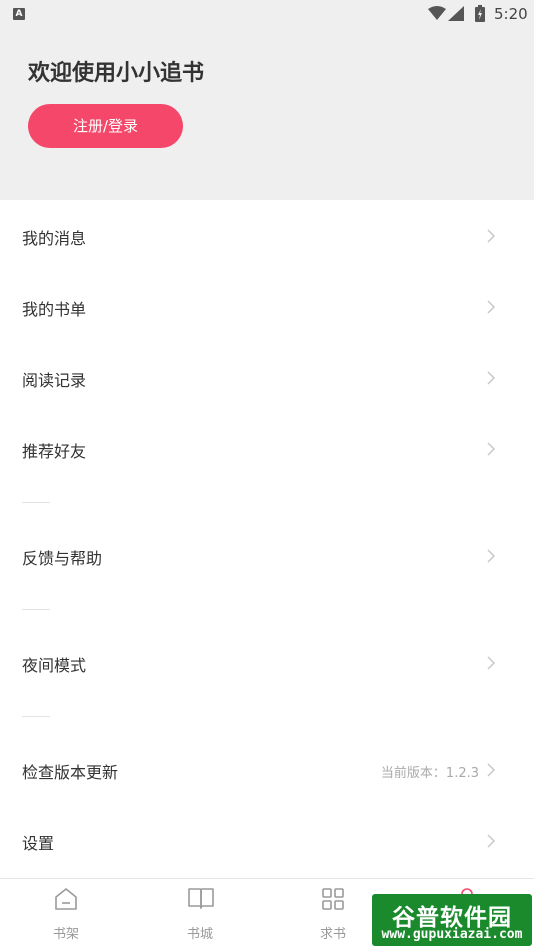  I want to click on book-icon, so click(201, 898).